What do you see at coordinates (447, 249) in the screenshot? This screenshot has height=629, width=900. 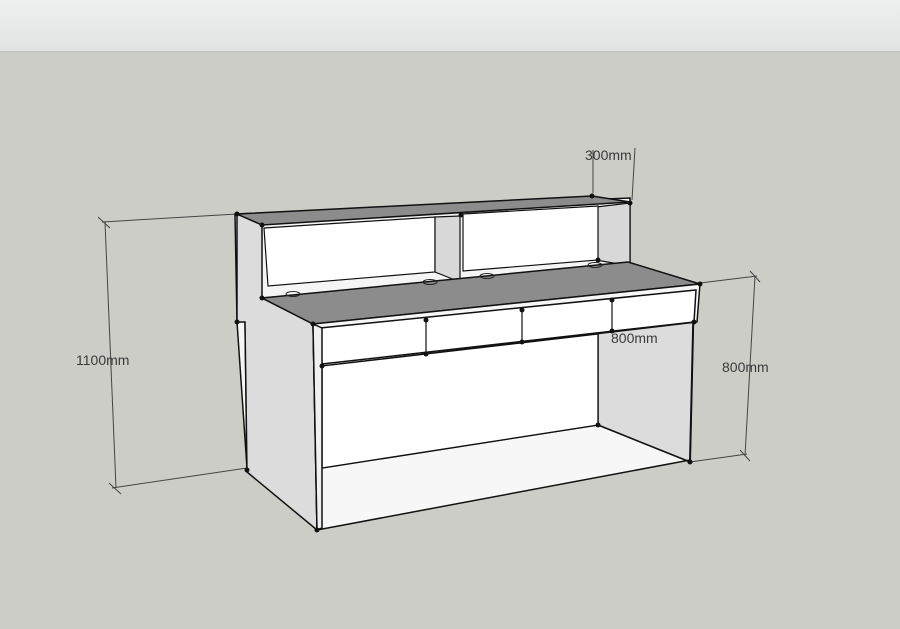 I see `shelf-cubby-left-side` at bounding box center [447, 249].